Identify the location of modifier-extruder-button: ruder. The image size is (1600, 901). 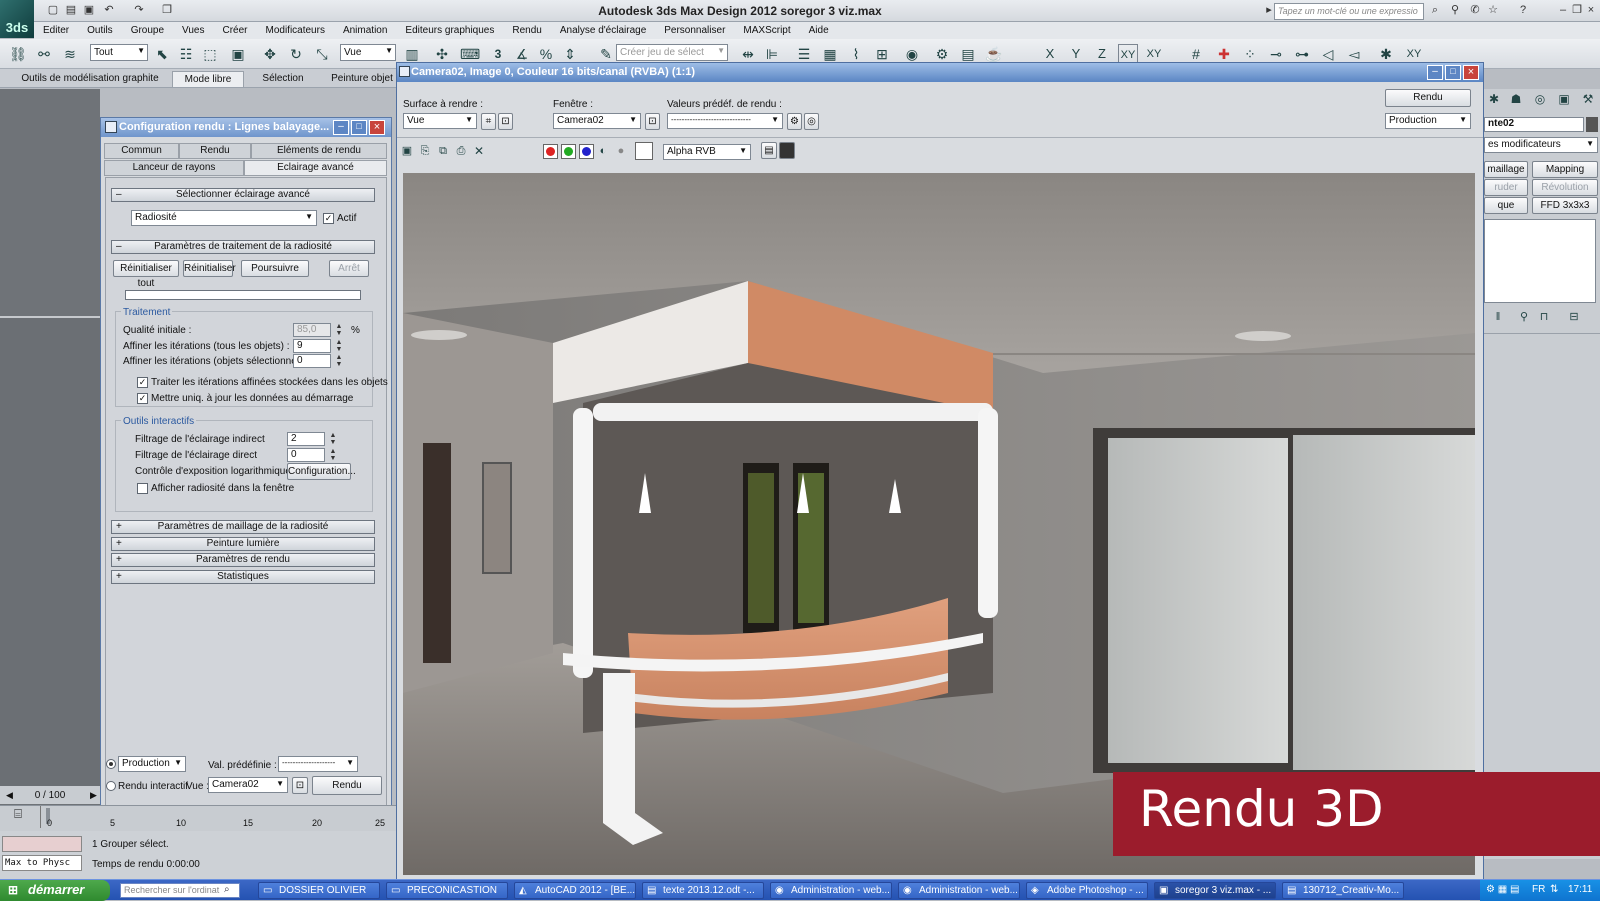
(1506, 187).